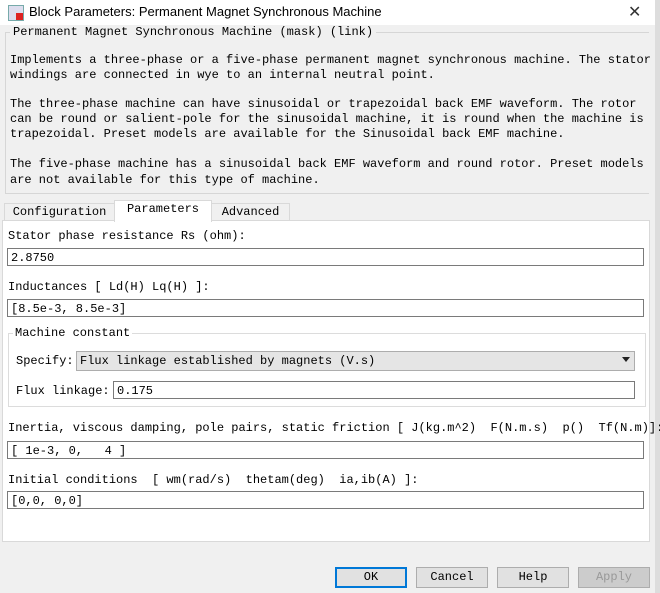  Describe the element at coordinates (452, 577) in the screenshot. I see `cancel-button: Cancel` at that location.